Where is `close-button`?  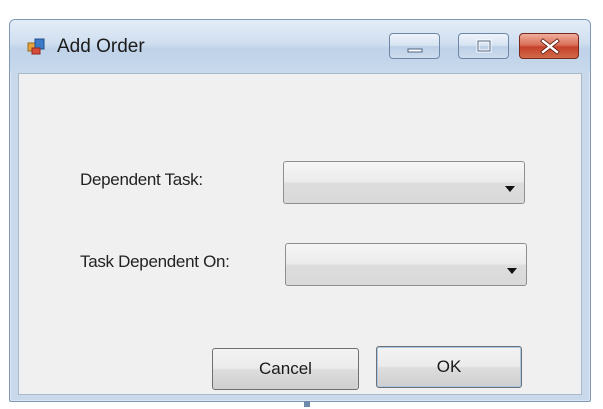 close-button is located at coordinates (549, 46).